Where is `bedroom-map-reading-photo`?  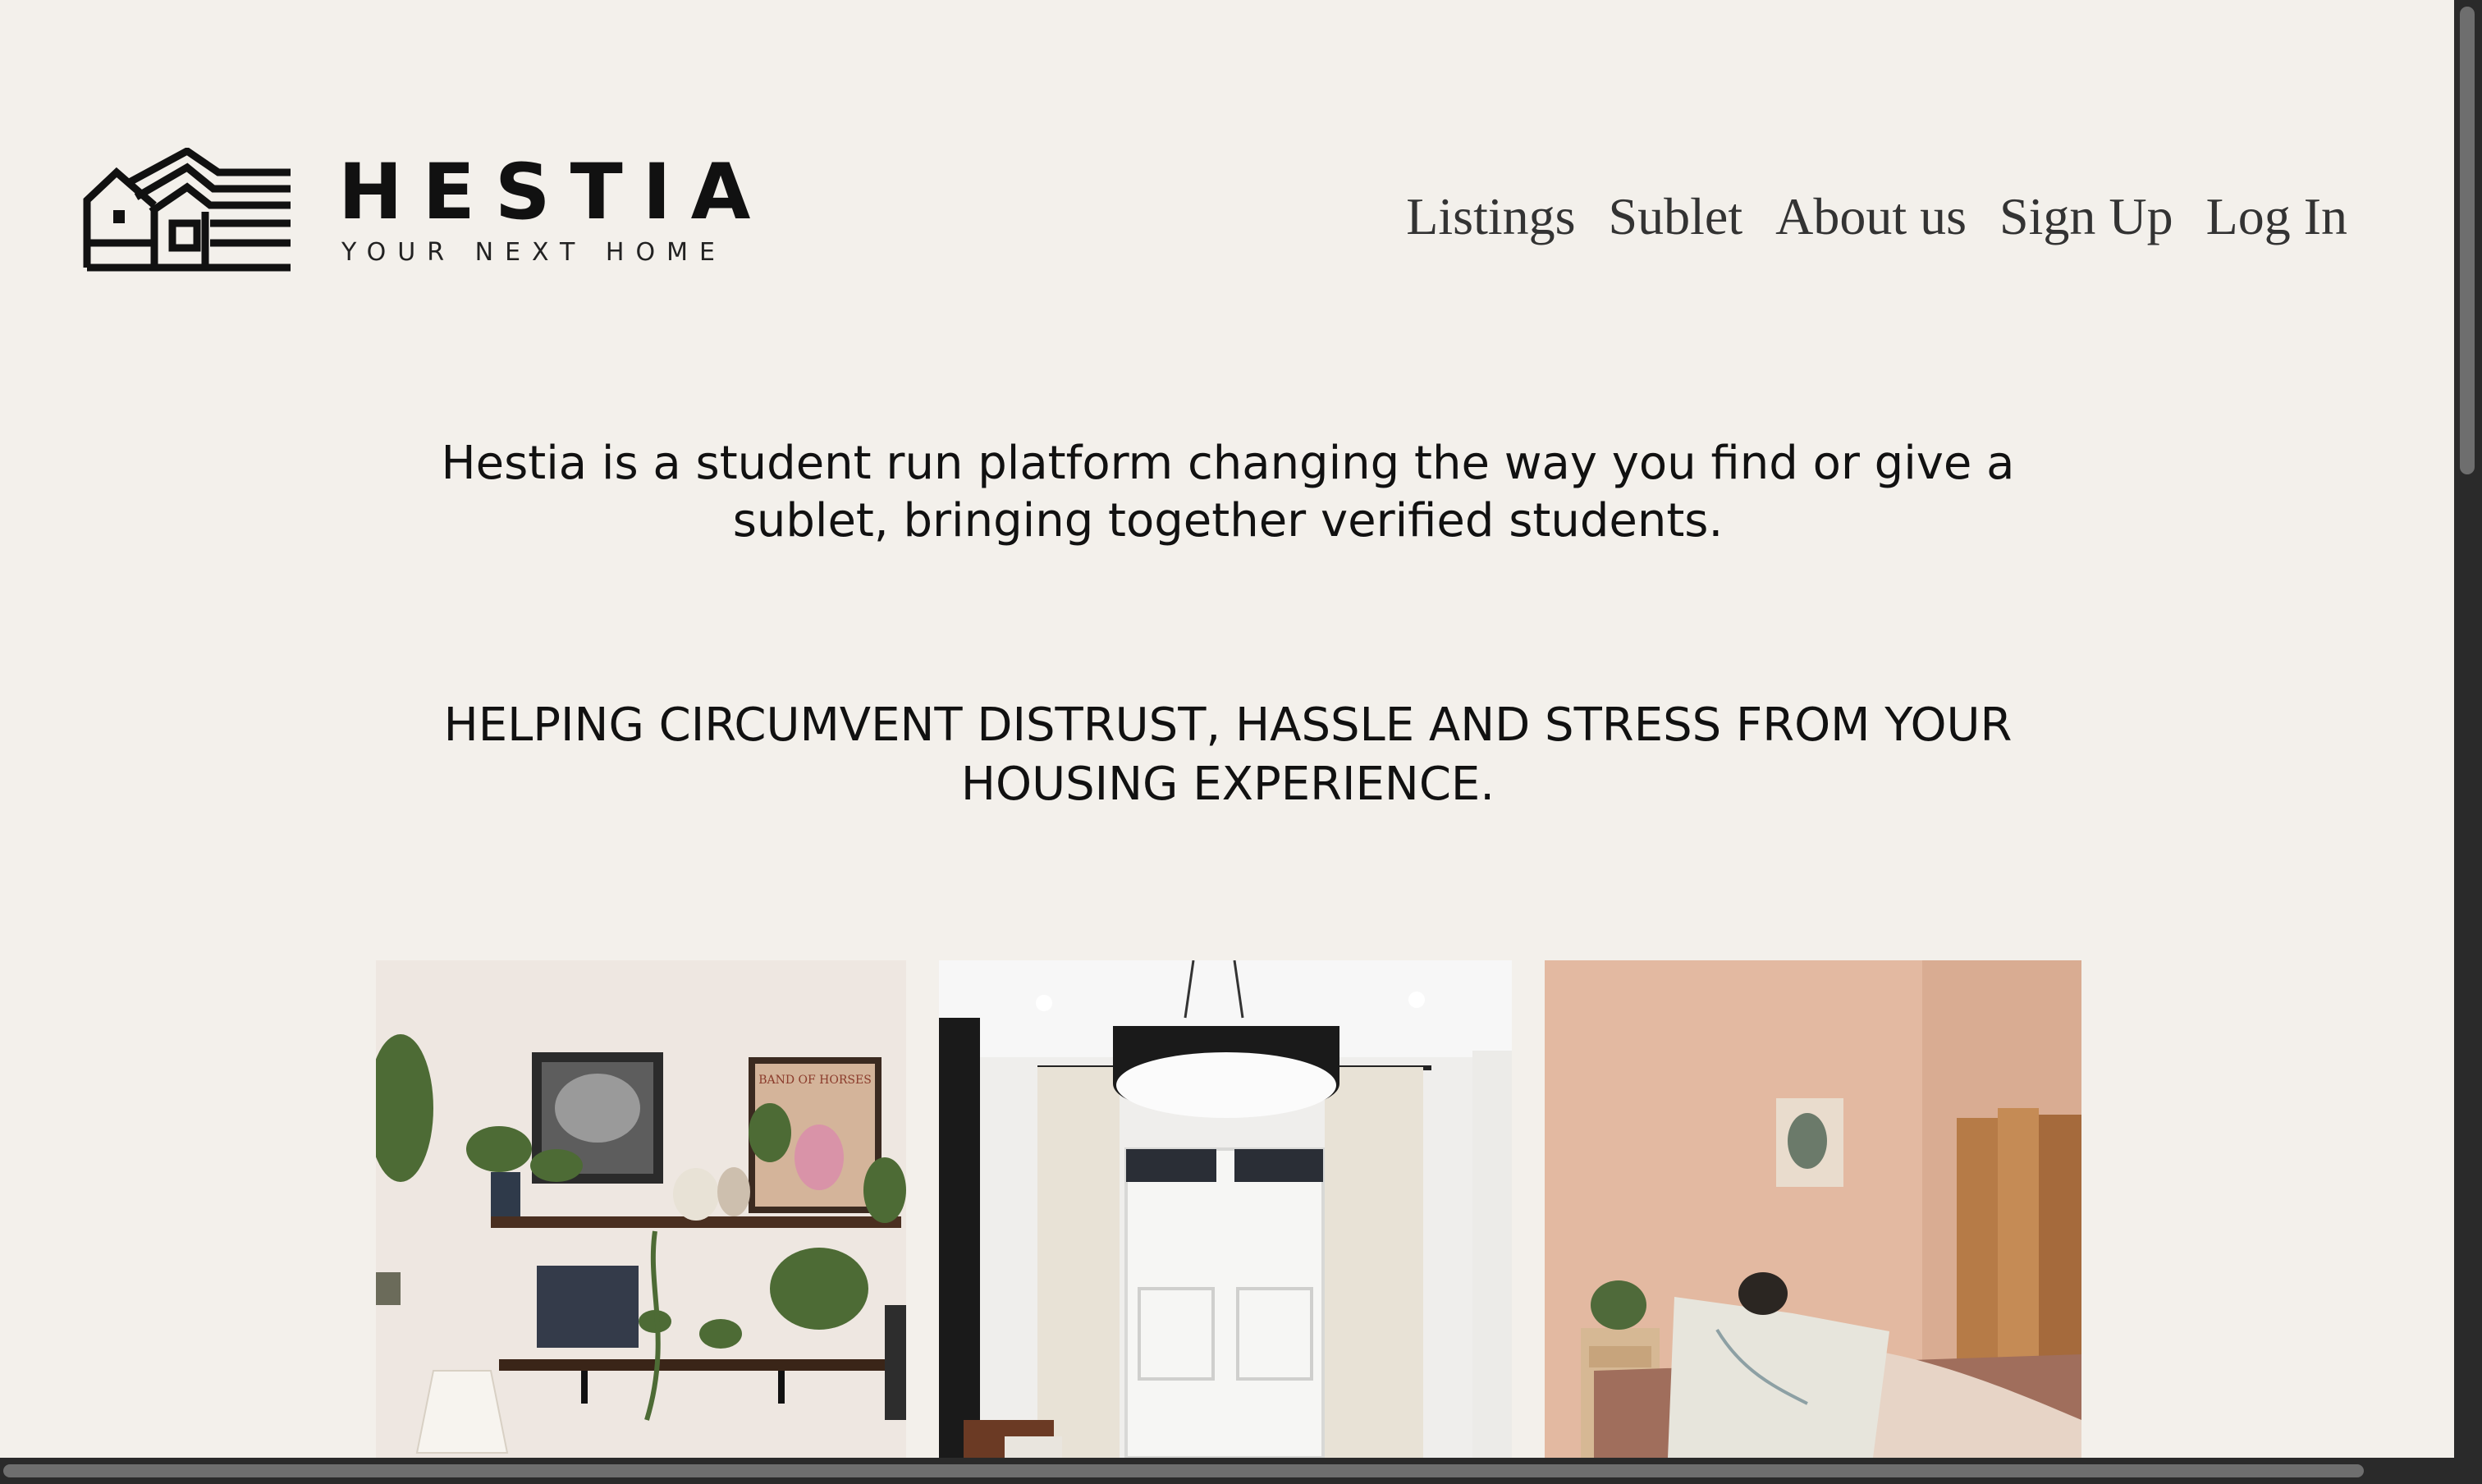 bedroom-map-reading-photo is located at coordinates (1813, 1209).